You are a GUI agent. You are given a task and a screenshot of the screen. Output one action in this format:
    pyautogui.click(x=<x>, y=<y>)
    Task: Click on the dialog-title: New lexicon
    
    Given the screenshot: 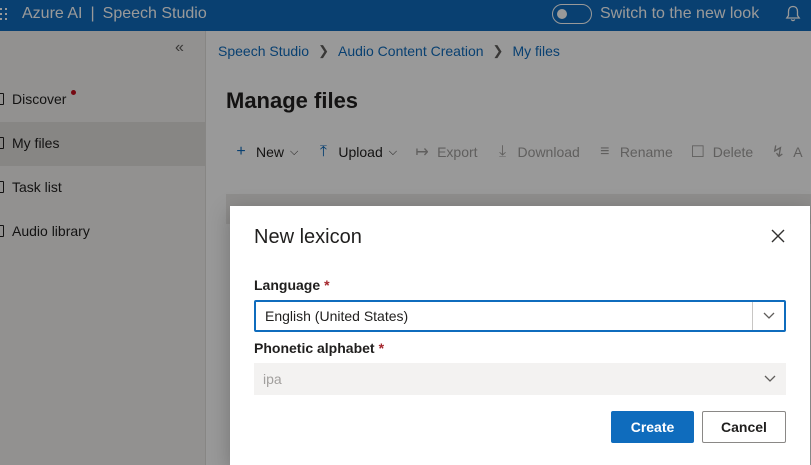 What is the action you would take?
    pyautogui.click(x=308, y=237)
    